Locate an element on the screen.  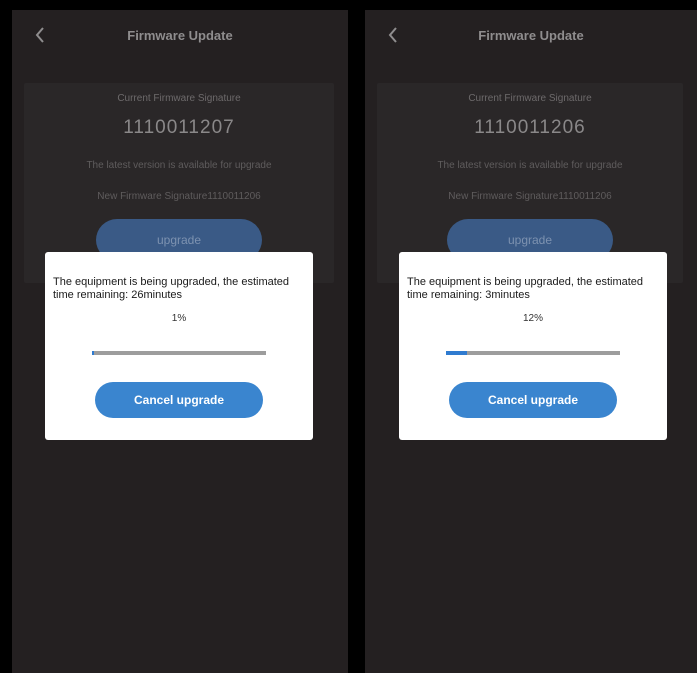
progress-percent: 1% is located at coordinates (179, 318).